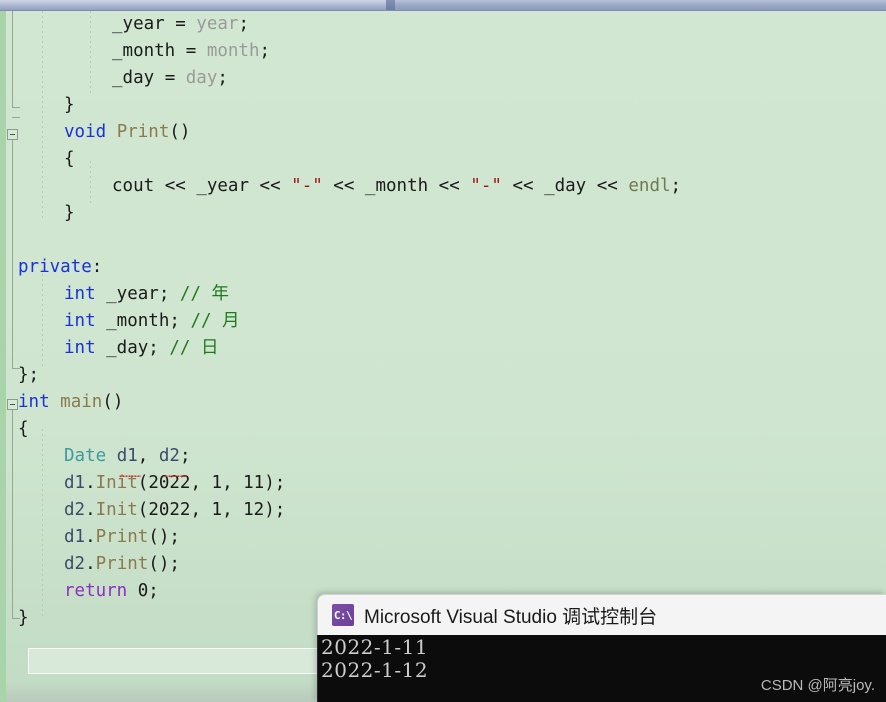 This screenshot has height=702, width=886. Describe the element at coordinates (211, 510) in the screenshot. I see `code-token-punc: (2022, 1, 12);` at that location.